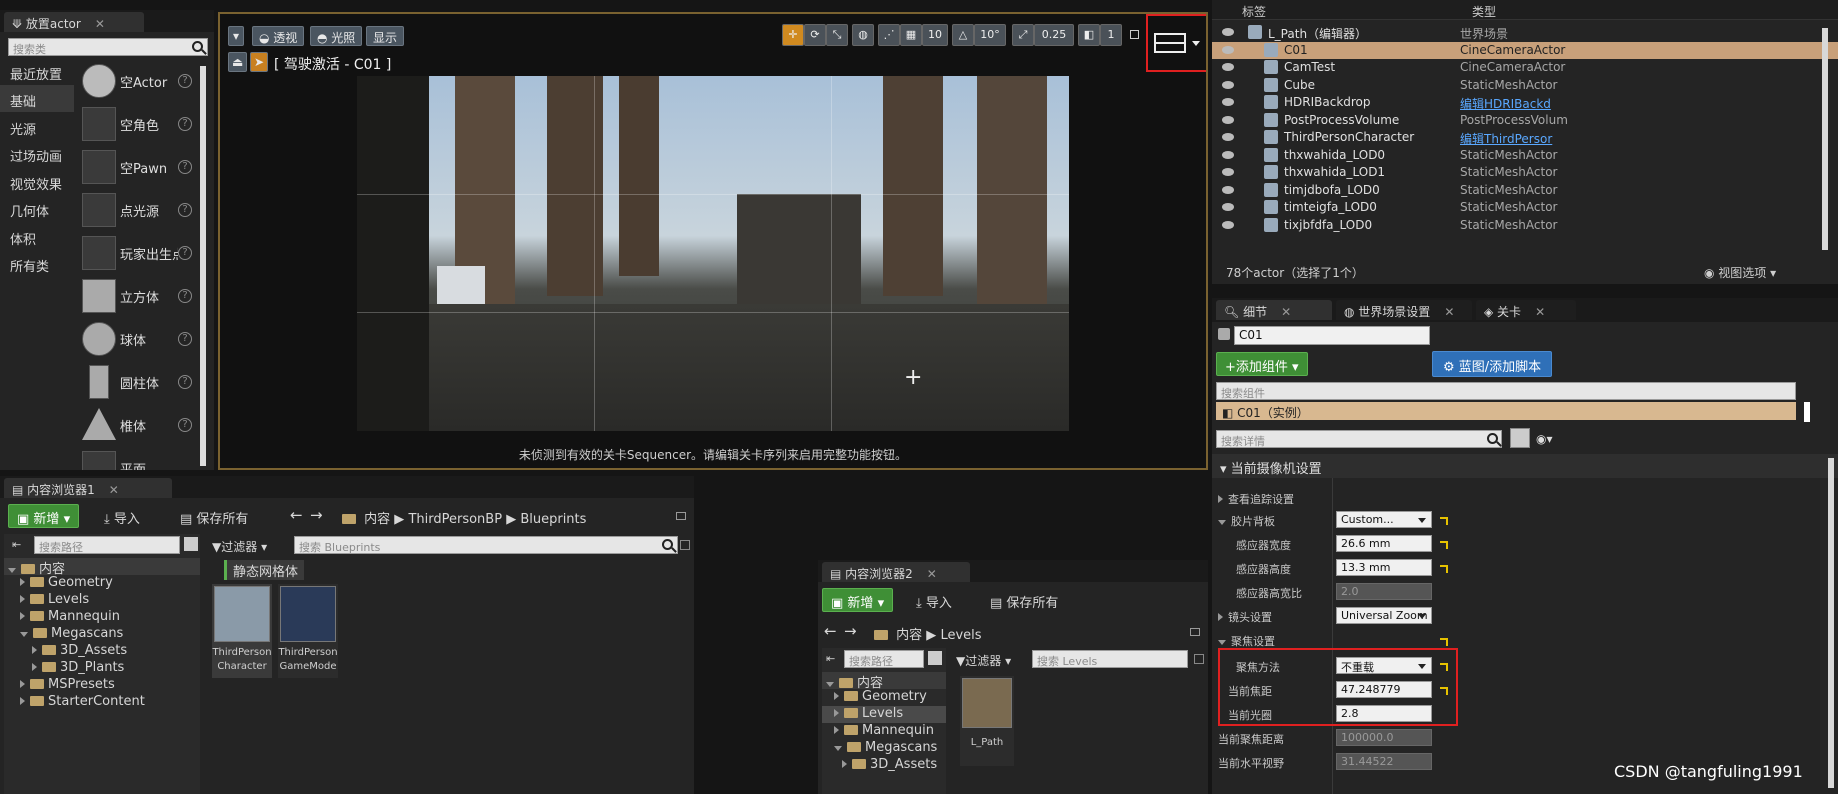 The height and width of the screenshot is (794, 1838). I want to click on asset-third-person-gamemode: ThirdPerson GameMode, so click(308, 631).